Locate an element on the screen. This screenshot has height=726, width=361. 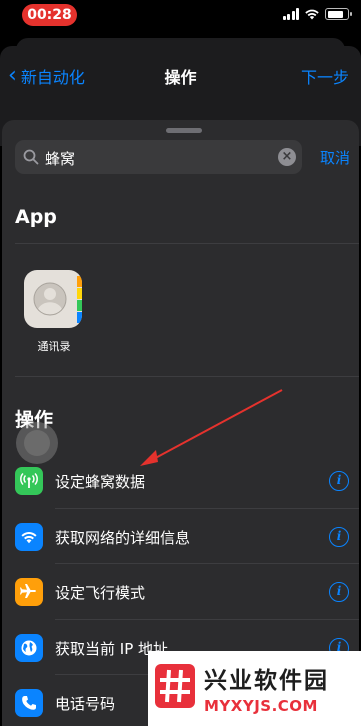
action-label: 设定蜂窝数据 is located at coordinates (100, 482).